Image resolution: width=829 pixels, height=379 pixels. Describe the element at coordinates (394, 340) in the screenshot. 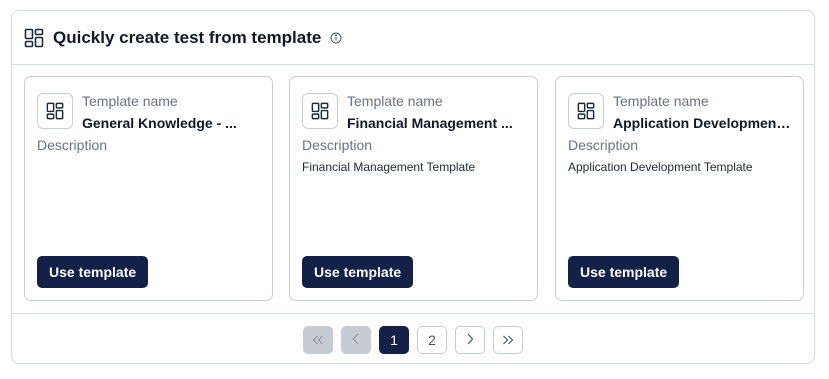

I see `page-button-1: 1` at that location.